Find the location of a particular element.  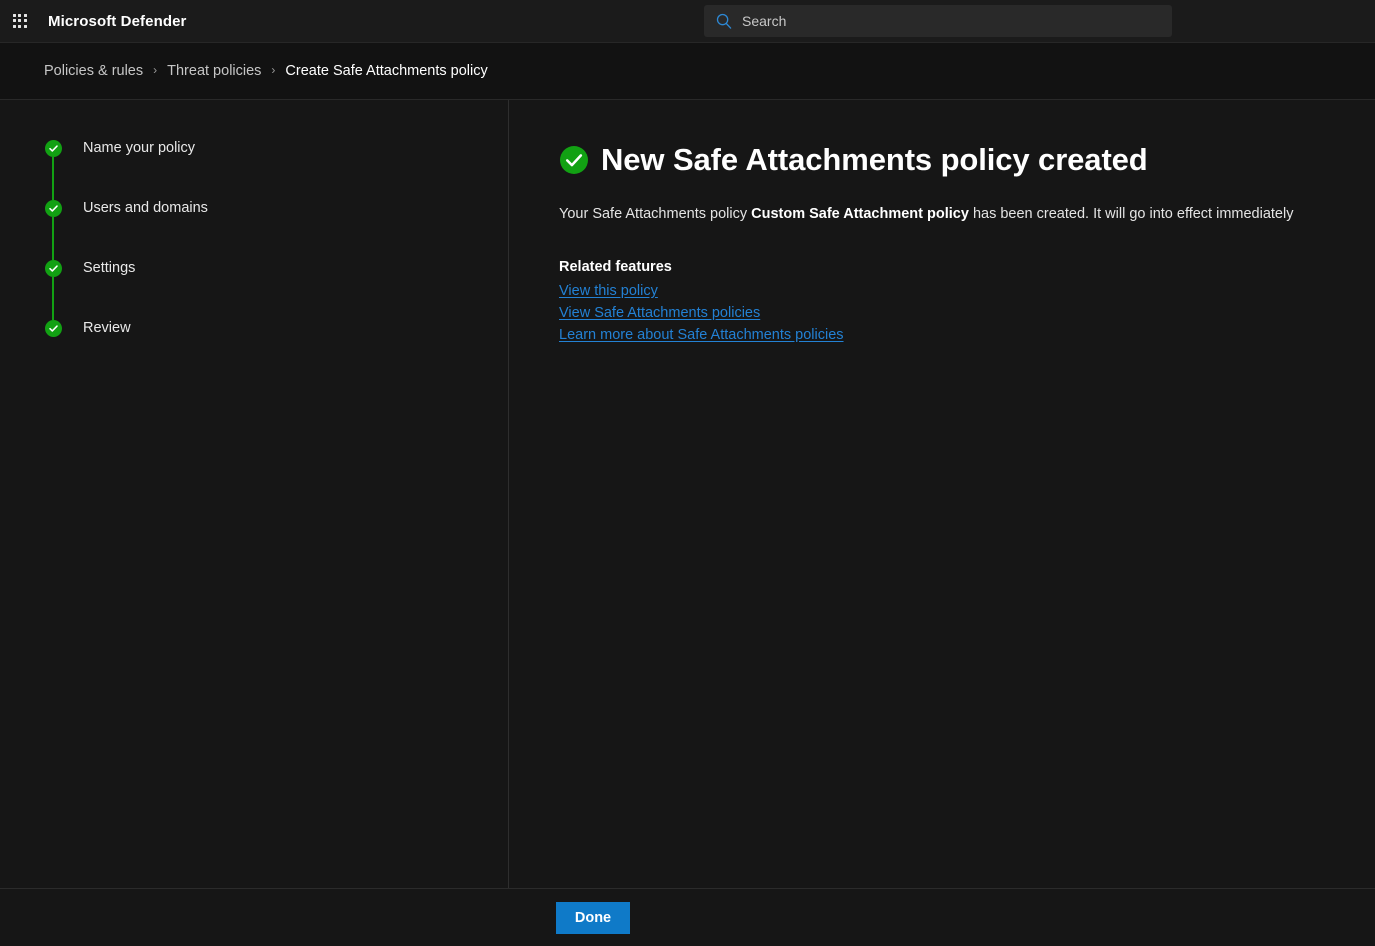

wizard-step-label: Settings is located at coordinates (109, 268).